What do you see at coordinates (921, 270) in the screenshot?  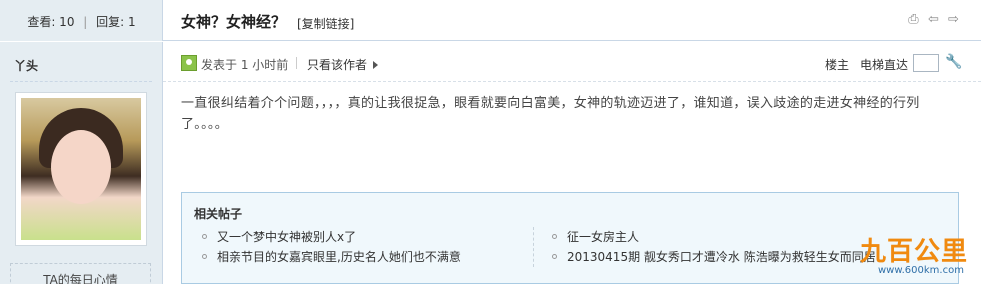 I see `watermark-url: www.600km.com` at bounding box center [921, 270].